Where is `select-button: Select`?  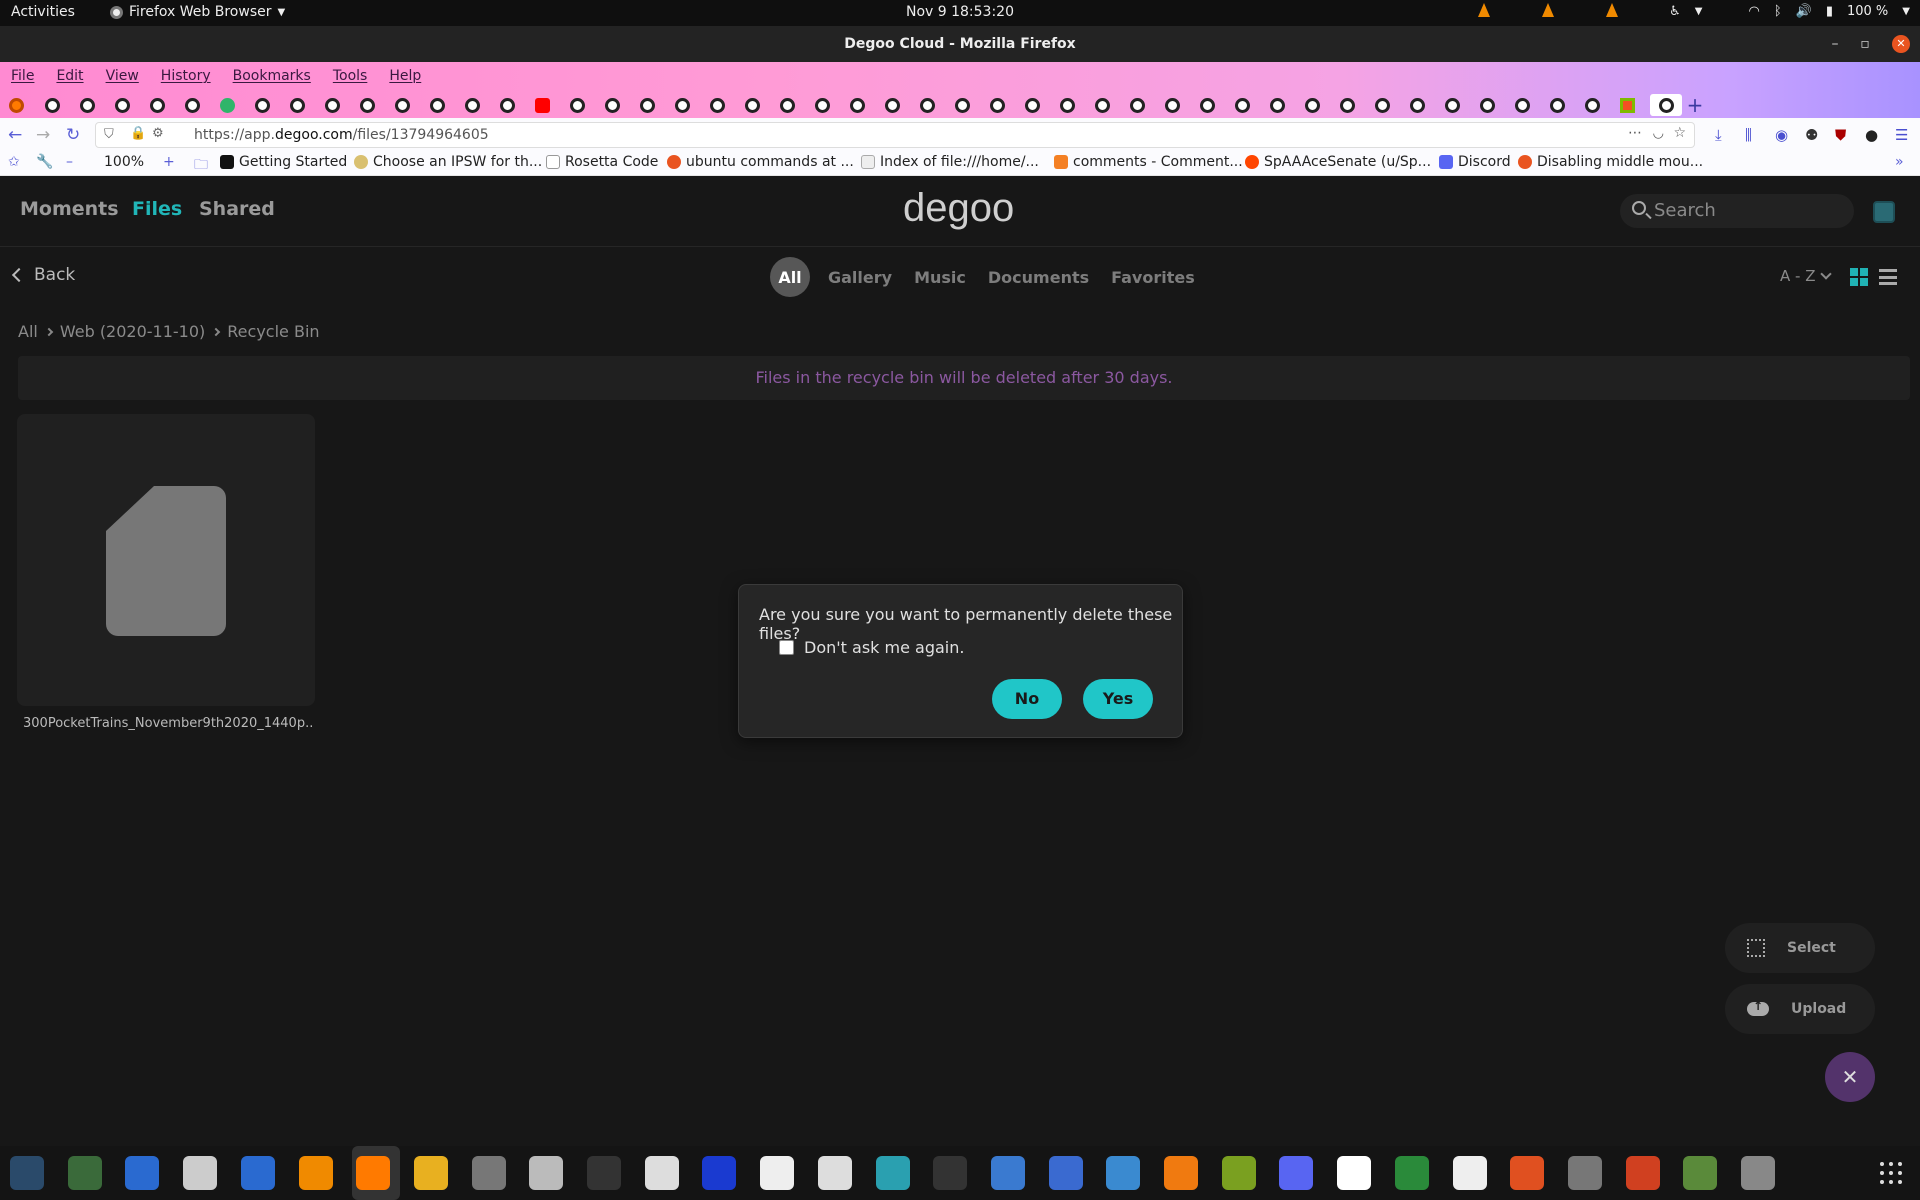
select-button: Select is located at coordinates (1800, 948).